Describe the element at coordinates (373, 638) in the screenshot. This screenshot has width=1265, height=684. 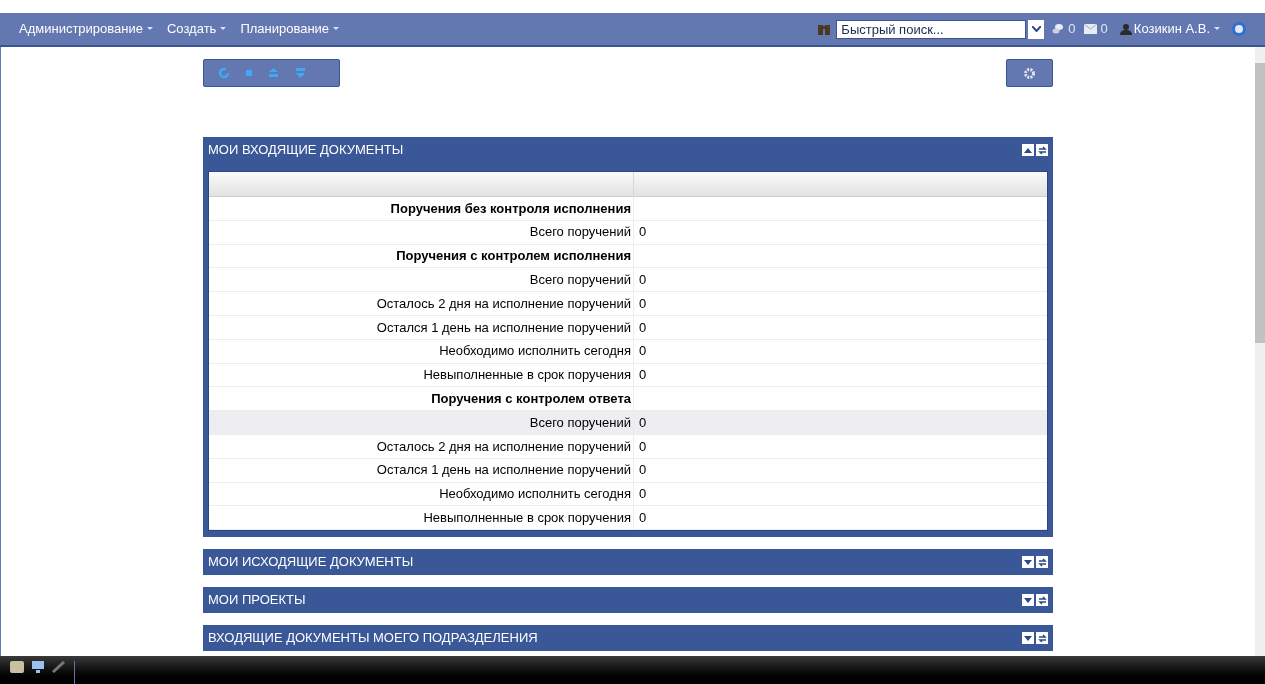
I see `panel-title: ВХОДЯЩИЕ ДОКУМЕНТЫ МОЕГО ПОДРАЗДЕЛЕНИЯ` at that location.